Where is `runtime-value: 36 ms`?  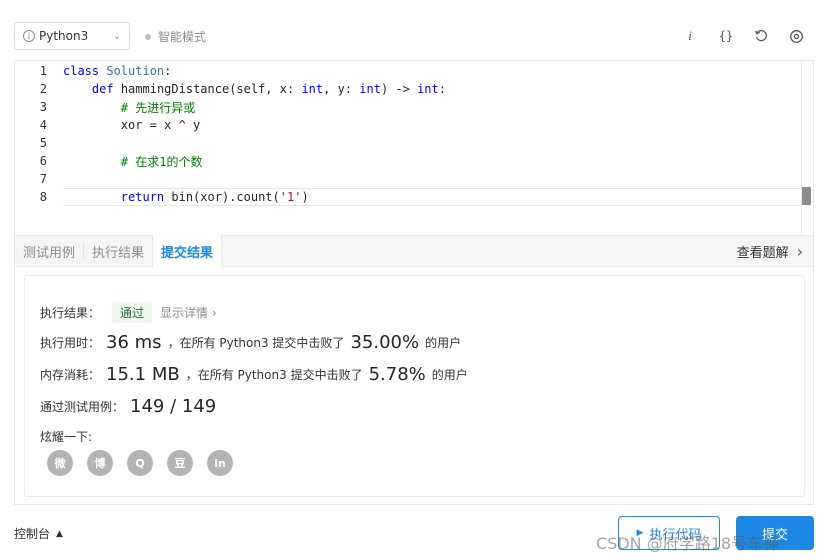 runtime-value: 36 ms is located at coordinates (134, 342).